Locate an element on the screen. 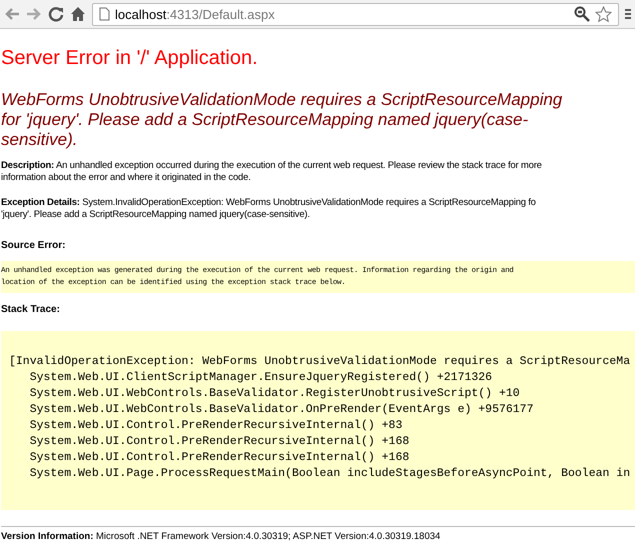 The width and height of the screenshot is (635, 542). zoom-icon is located at coordinates (582, 14).